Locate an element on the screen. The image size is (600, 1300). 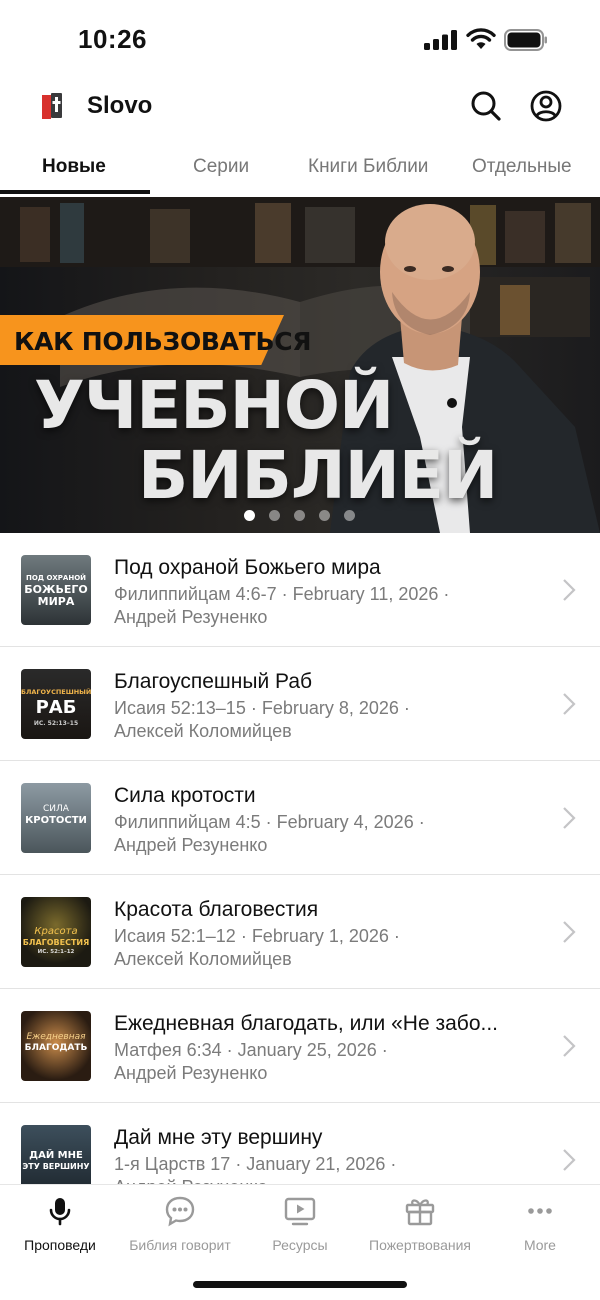
nav-resources: Ресурсы is located at coordinates (300, 1227).